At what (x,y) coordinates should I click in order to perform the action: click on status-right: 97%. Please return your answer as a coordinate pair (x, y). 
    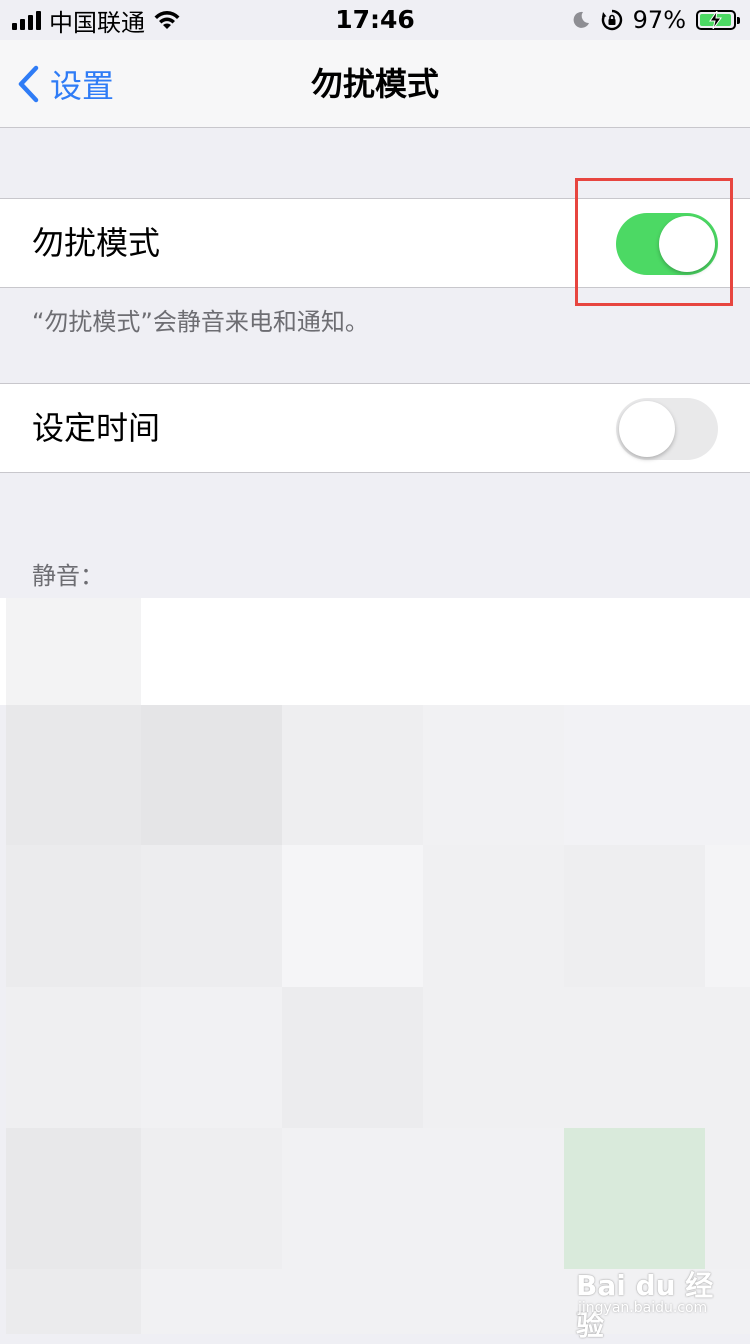
    Looking at the image, I should click on (655, 20).